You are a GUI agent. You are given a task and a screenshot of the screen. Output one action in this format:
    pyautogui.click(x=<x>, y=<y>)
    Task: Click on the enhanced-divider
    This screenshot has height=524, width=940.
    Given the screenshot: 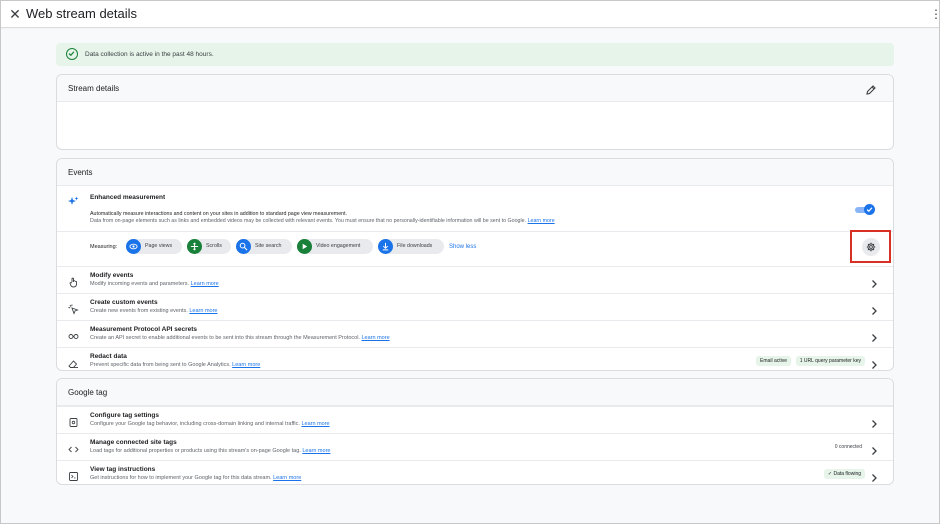 What is the action you would take?
    pyautogui.click(x=475, y=231)
    